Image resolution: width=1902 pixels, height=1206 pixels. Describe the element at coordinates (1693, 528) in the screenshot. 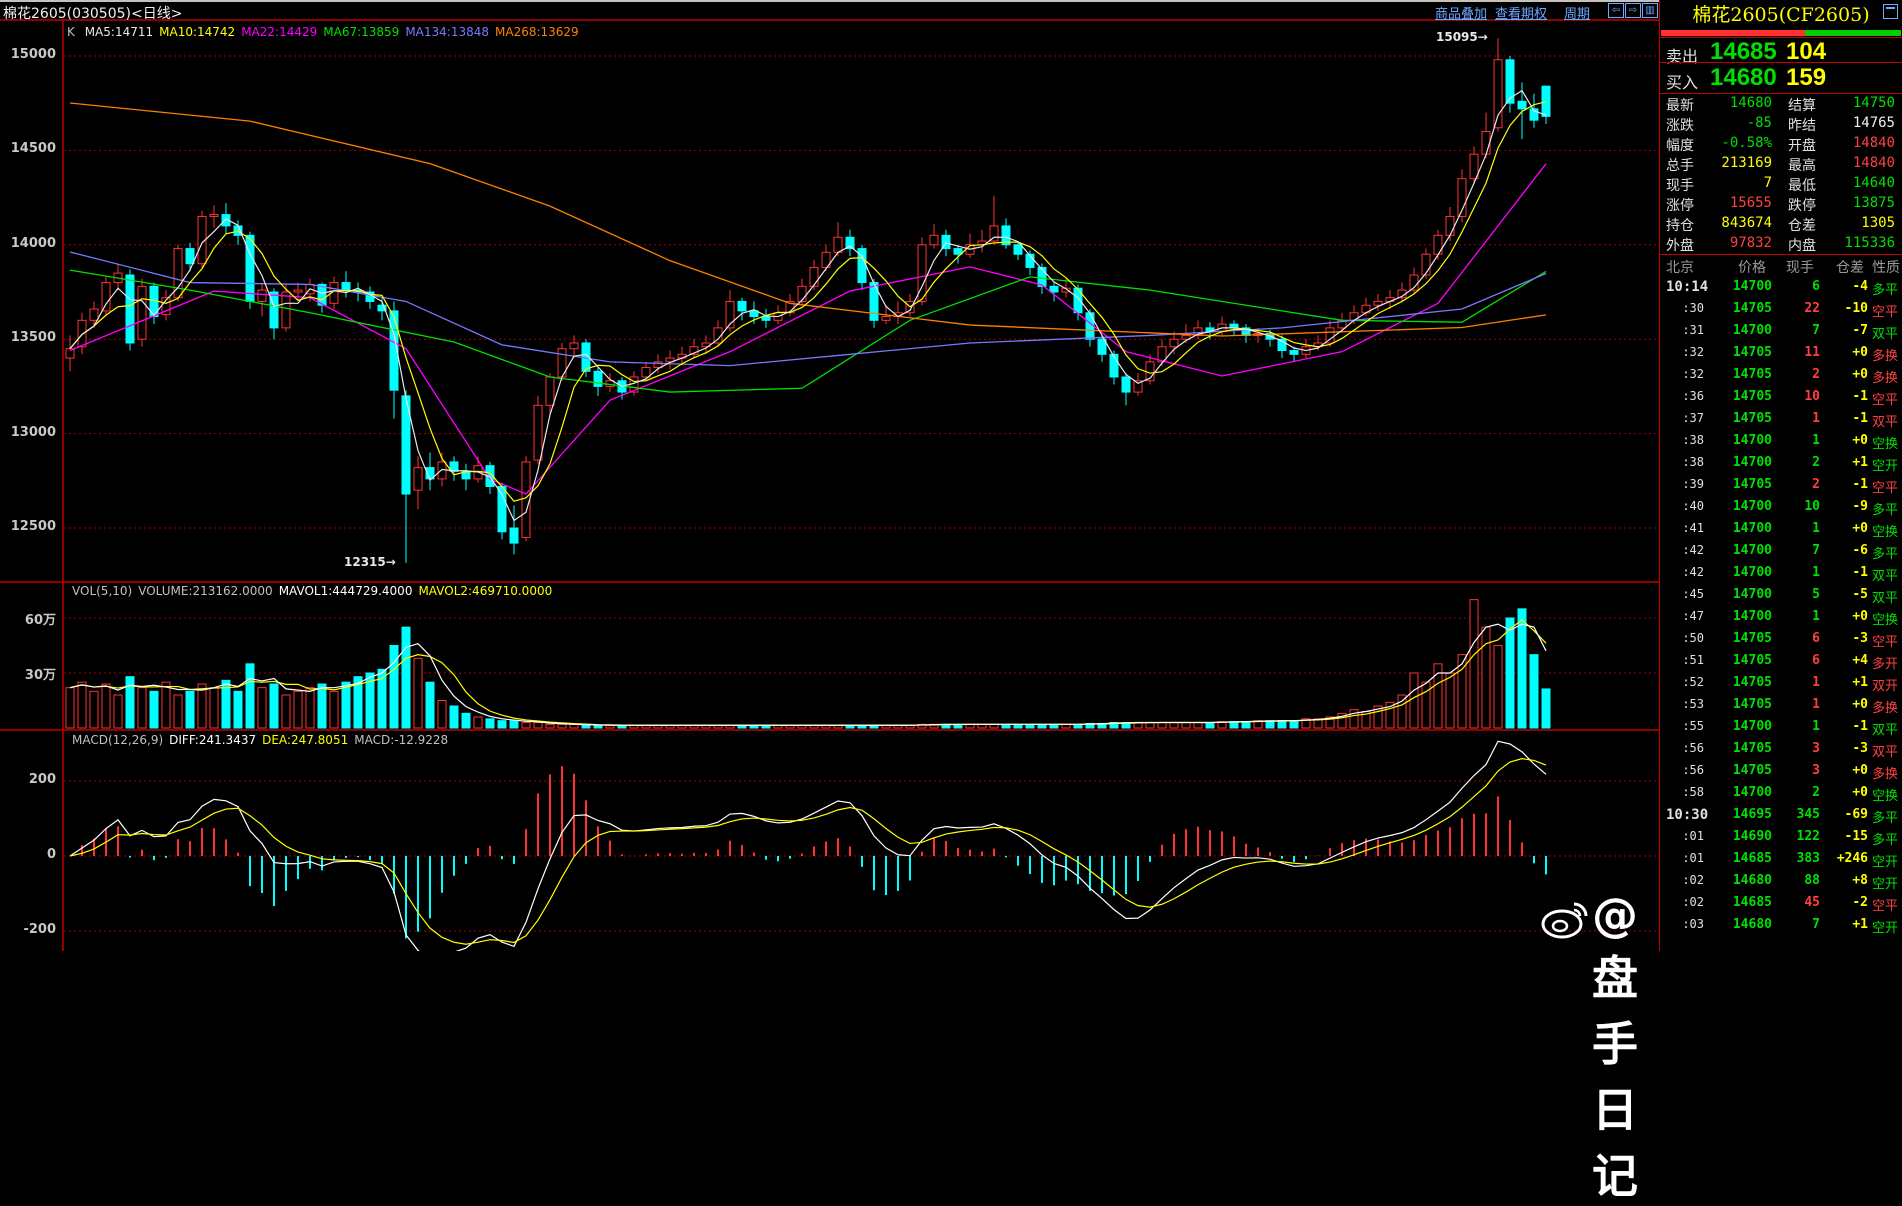

I see `trade-time: :41` at that location.